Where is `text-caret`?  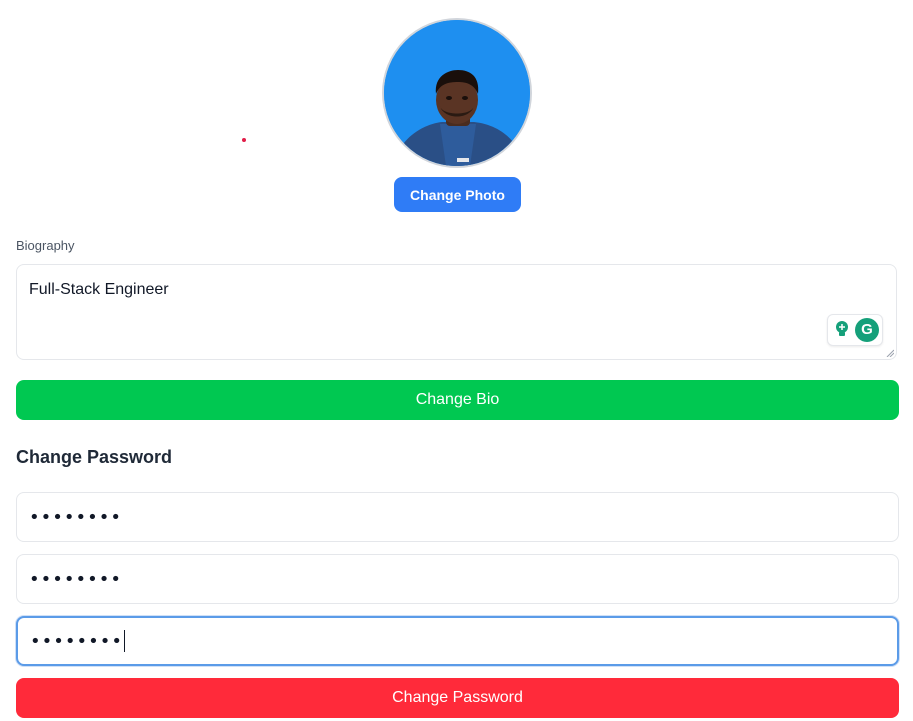 text-caret is located at coordinates (124, 641).